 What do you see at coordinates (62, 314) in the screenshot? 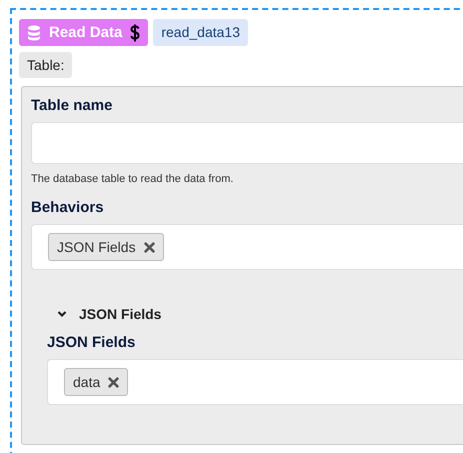
I see `chevron-down-icon` at bounding box center [62, 314].